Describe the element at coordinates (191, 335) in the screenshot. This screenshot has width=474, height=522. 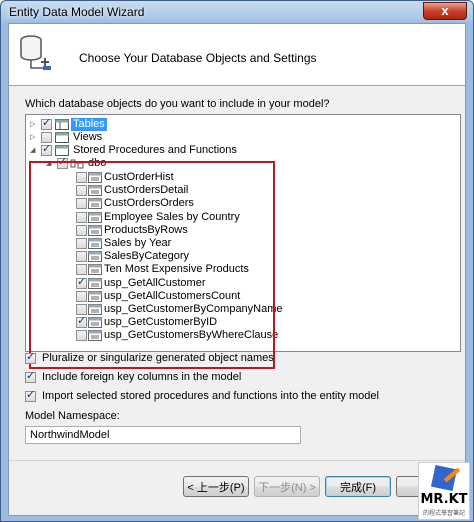
I see `procedure-label: usp_GetCustomersByWhereClause` at that location.